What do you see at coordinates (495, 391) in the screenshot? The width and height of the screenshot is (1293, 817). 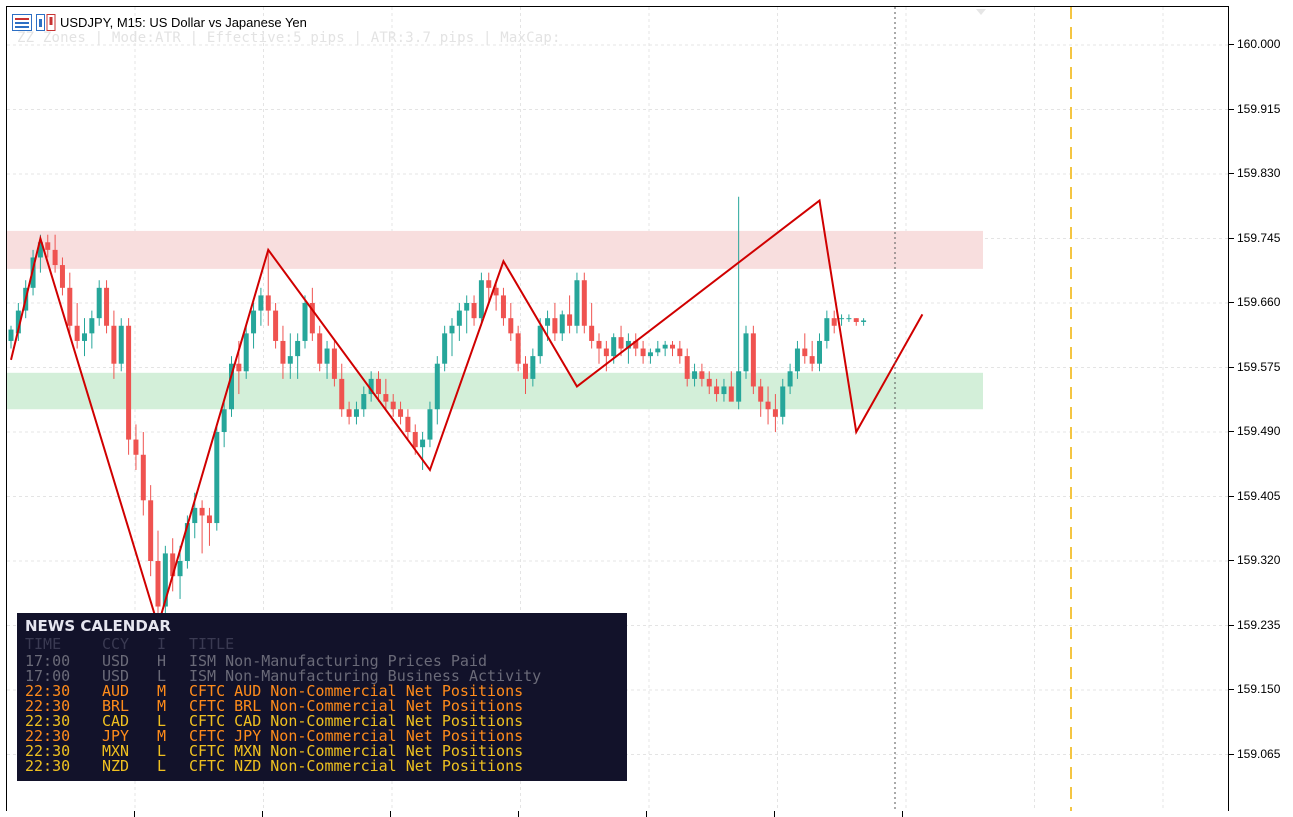 I see `demand-zone` at bounding box center [495, 391].